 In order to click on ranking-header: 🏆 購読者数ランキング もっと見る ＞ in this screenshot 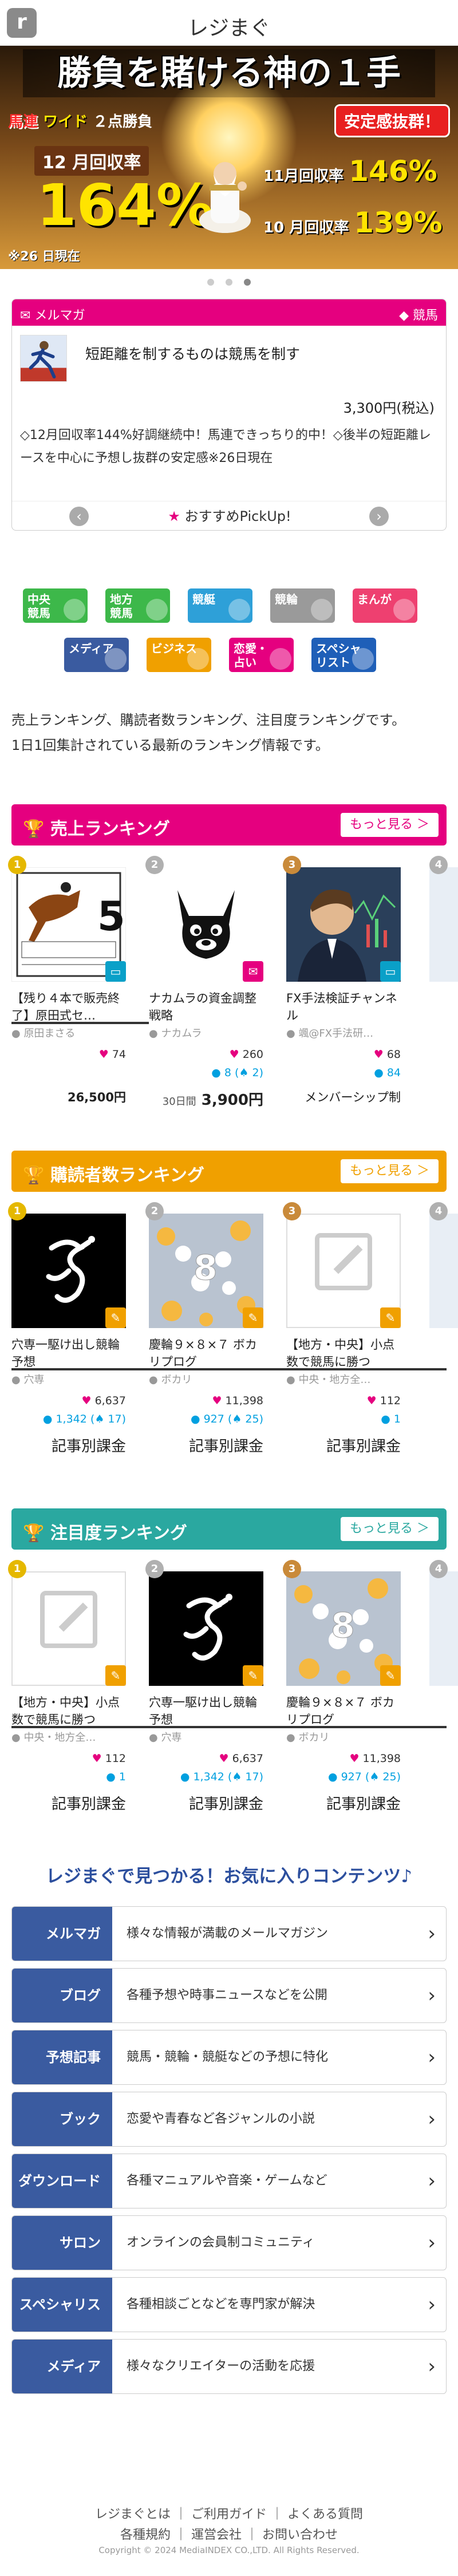, I will do `click(229, 1171)`.